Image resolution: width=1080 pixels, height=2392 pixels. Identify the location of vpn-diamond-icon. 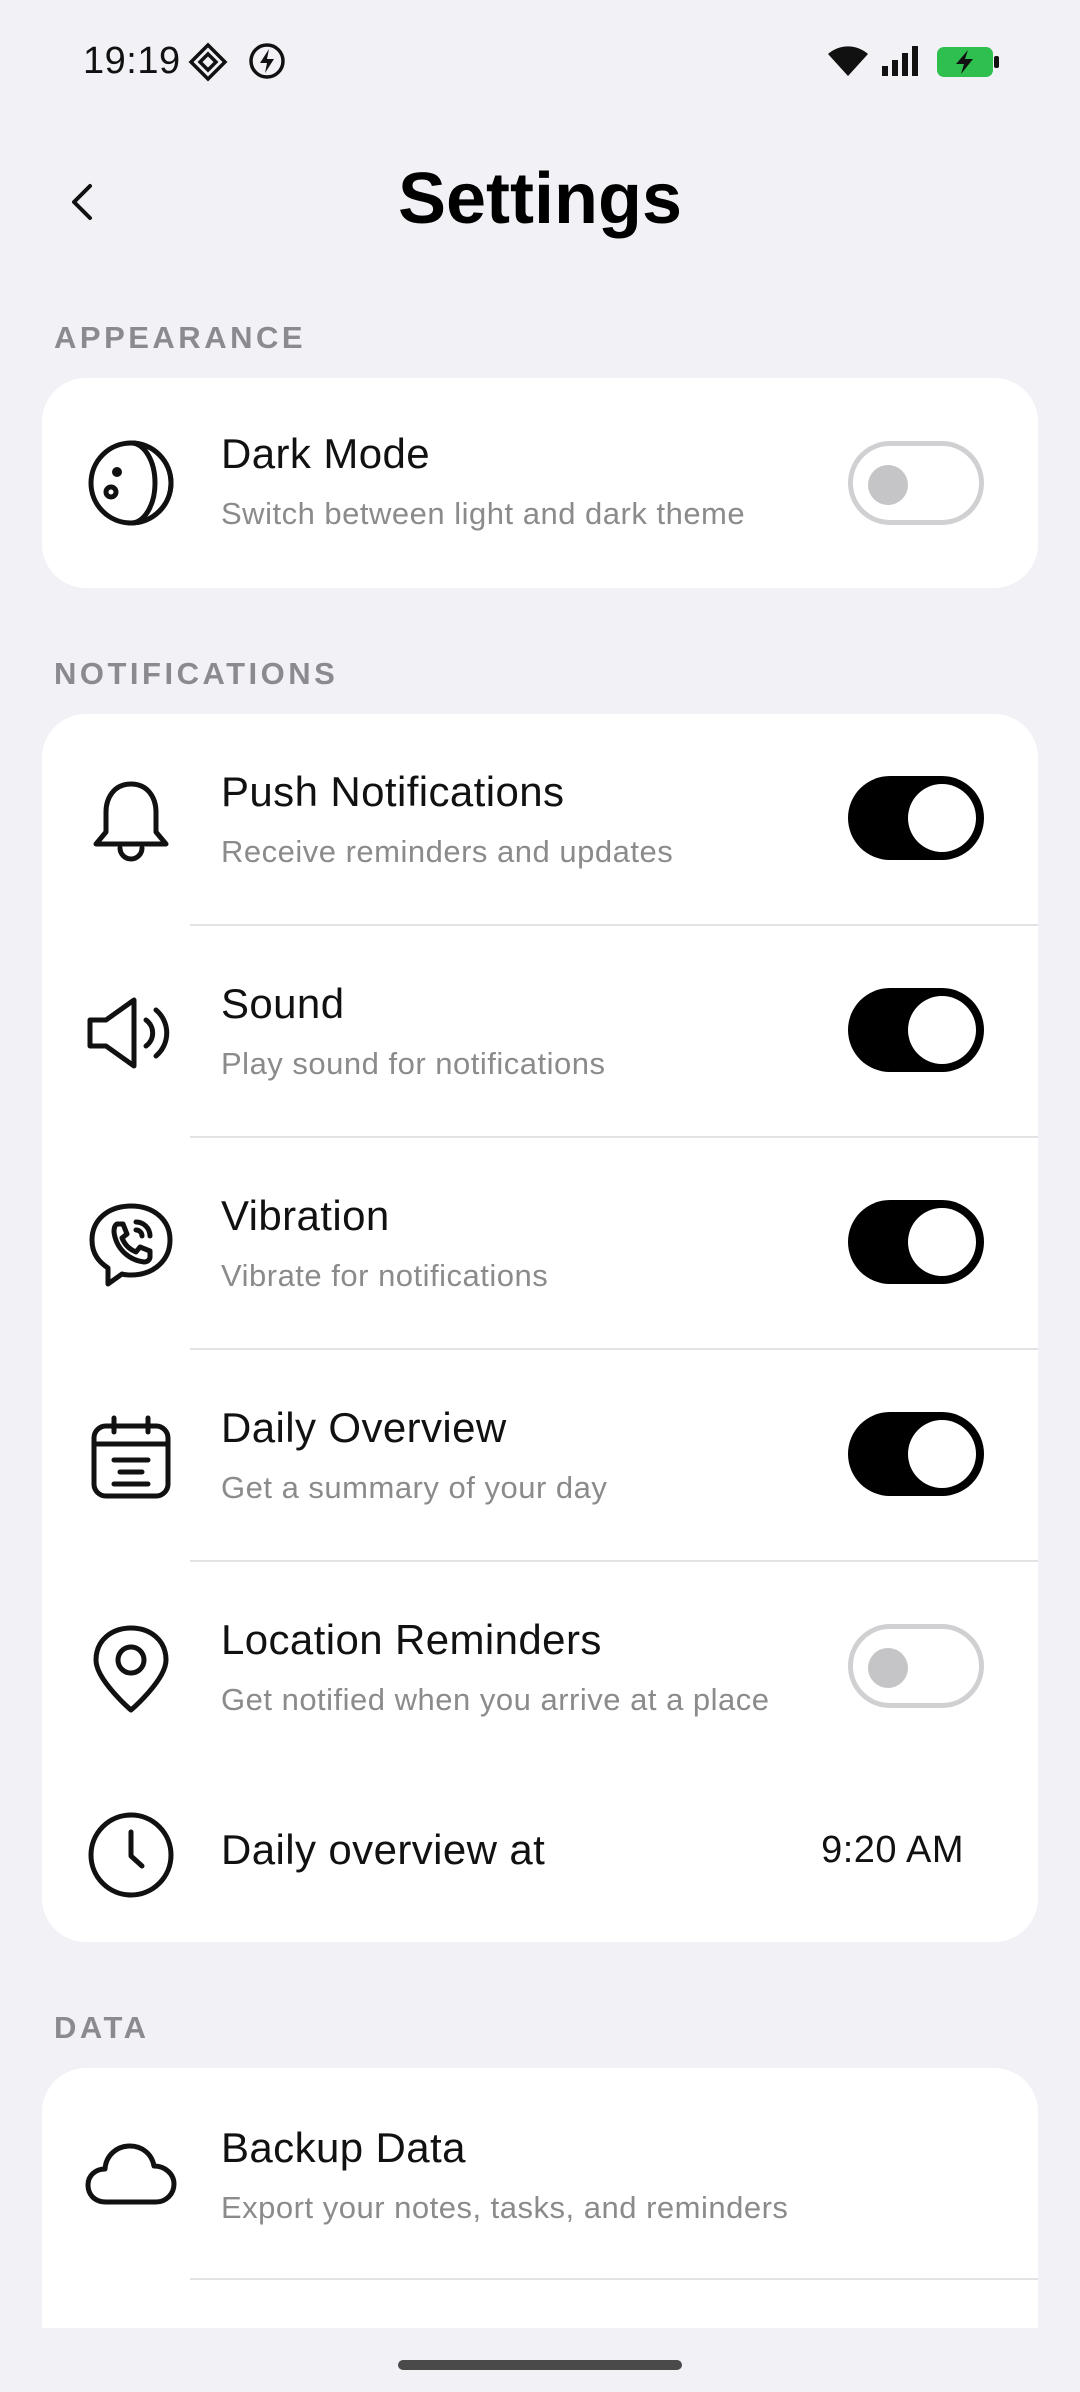
(208, 62).